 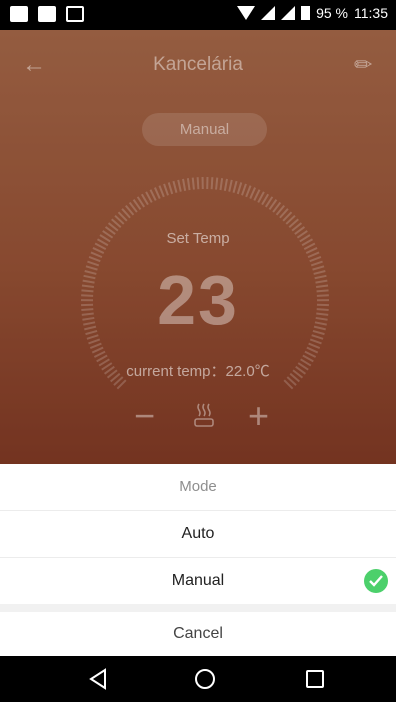 I want to click on mode-option-auto: Auto, so click(x=198, y=534).